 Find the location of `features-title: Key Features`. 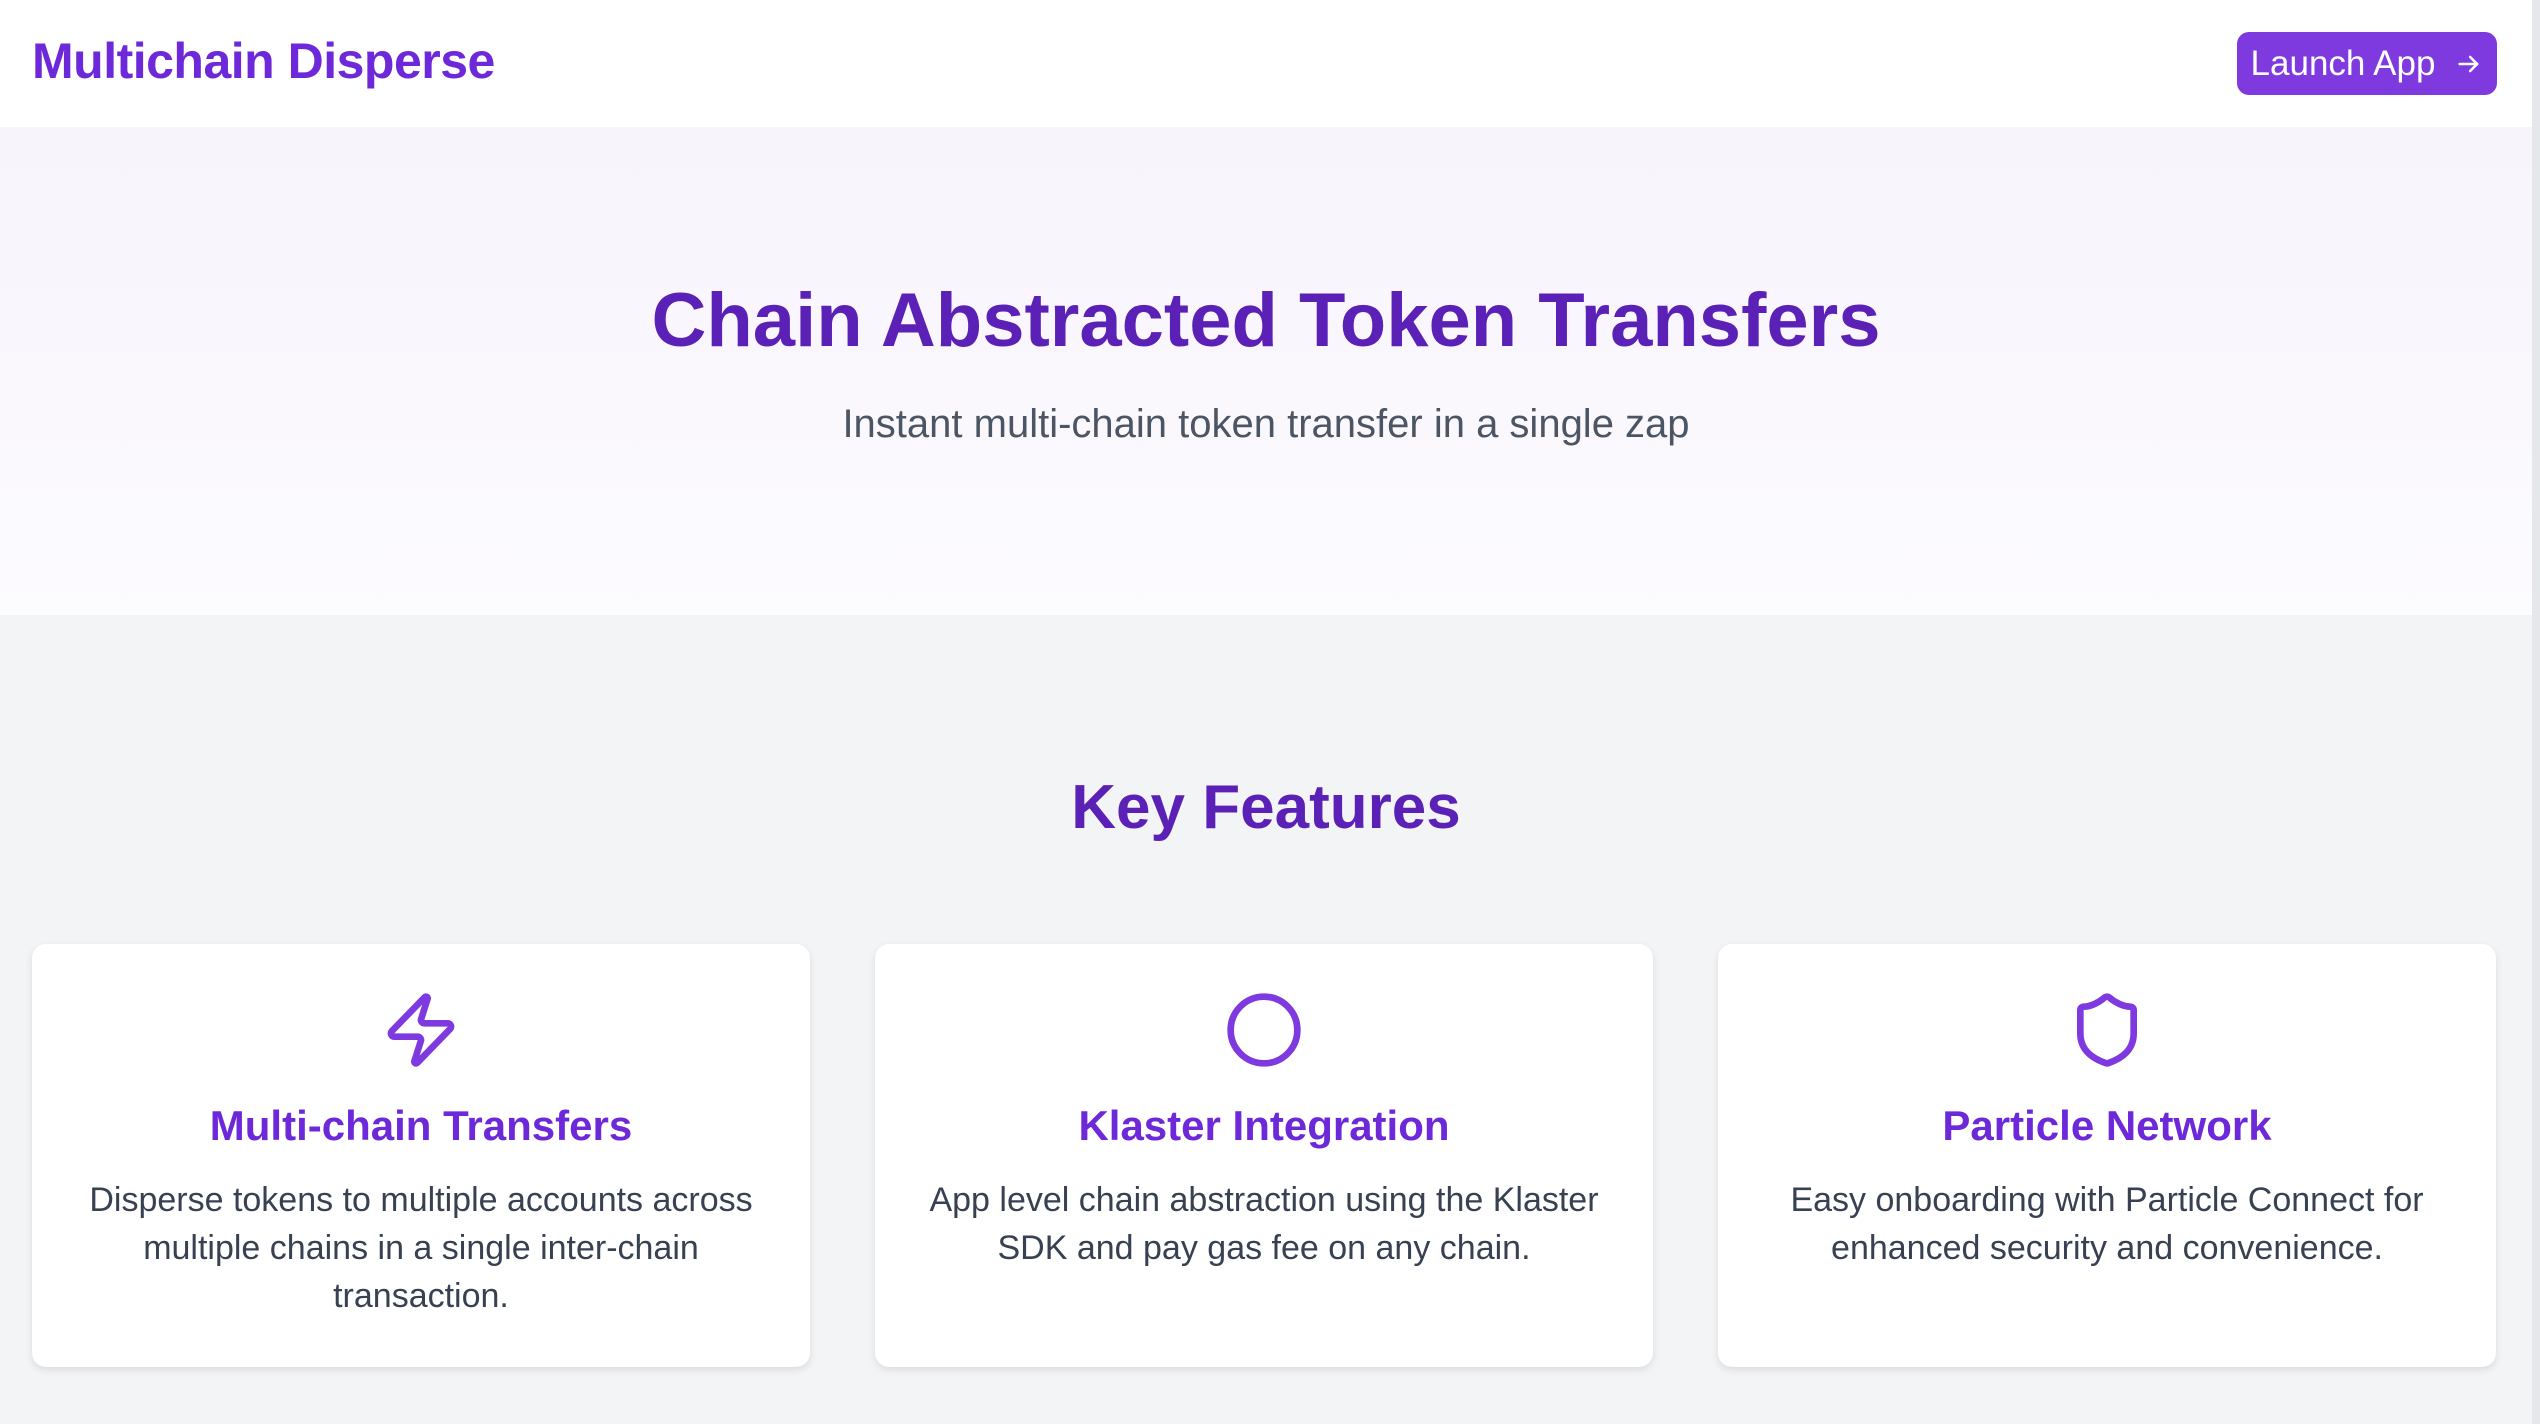

features-title: Key Features is located at coordinates (1266, 807).